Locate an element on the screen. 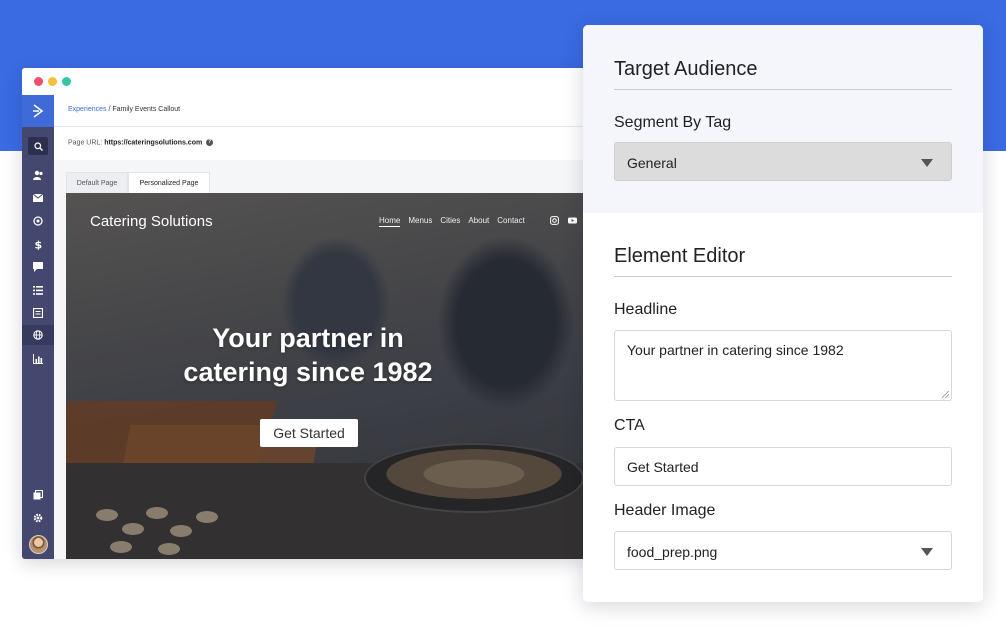 Image resolution: width=1006 pixels, height=626 pixels. hero-headline: Your partner in catering since 1982 is located at coordinates (308, 355).